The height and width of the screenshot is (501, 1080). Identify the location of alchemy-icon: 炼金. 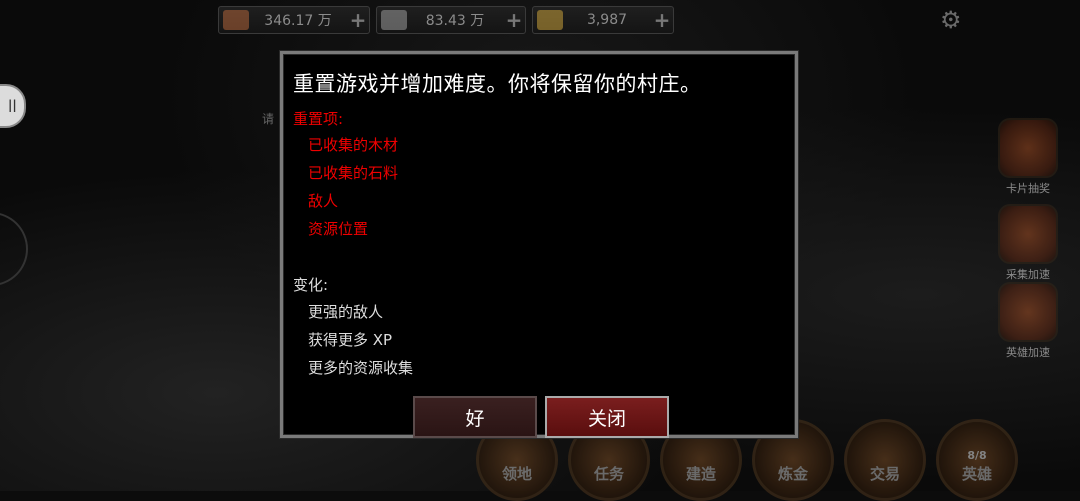
(792, 474).